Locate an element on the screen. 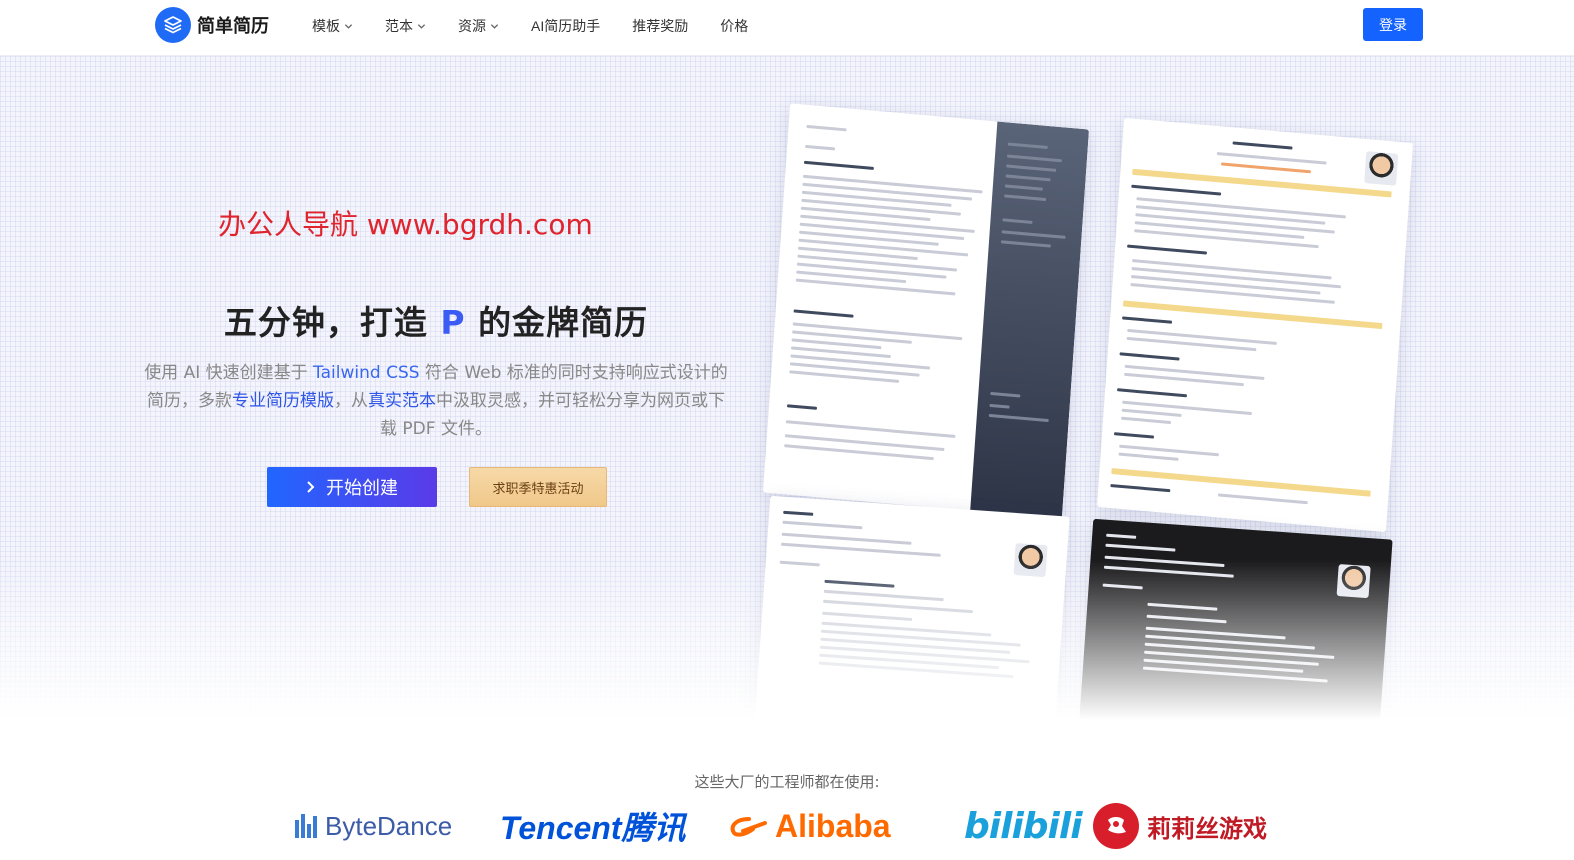 The width and height of the screenshot is (1574, 860). brand-logo: 简单简历 is located at coordinates (212, 25).